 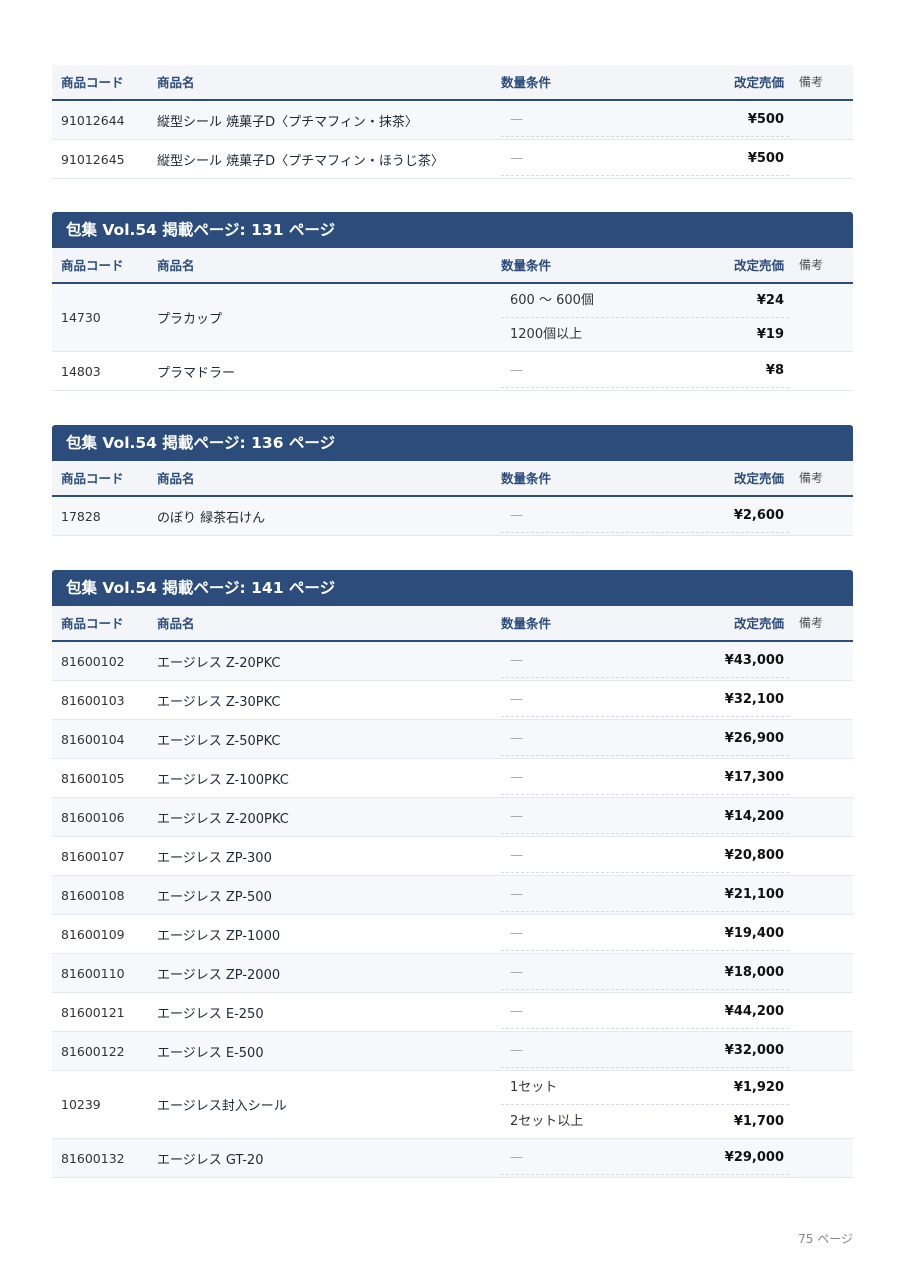 What do you see at coordinates (93, 895) in the screenshot?
I see `product-code: 81600108` at bounding box center [93, 895].